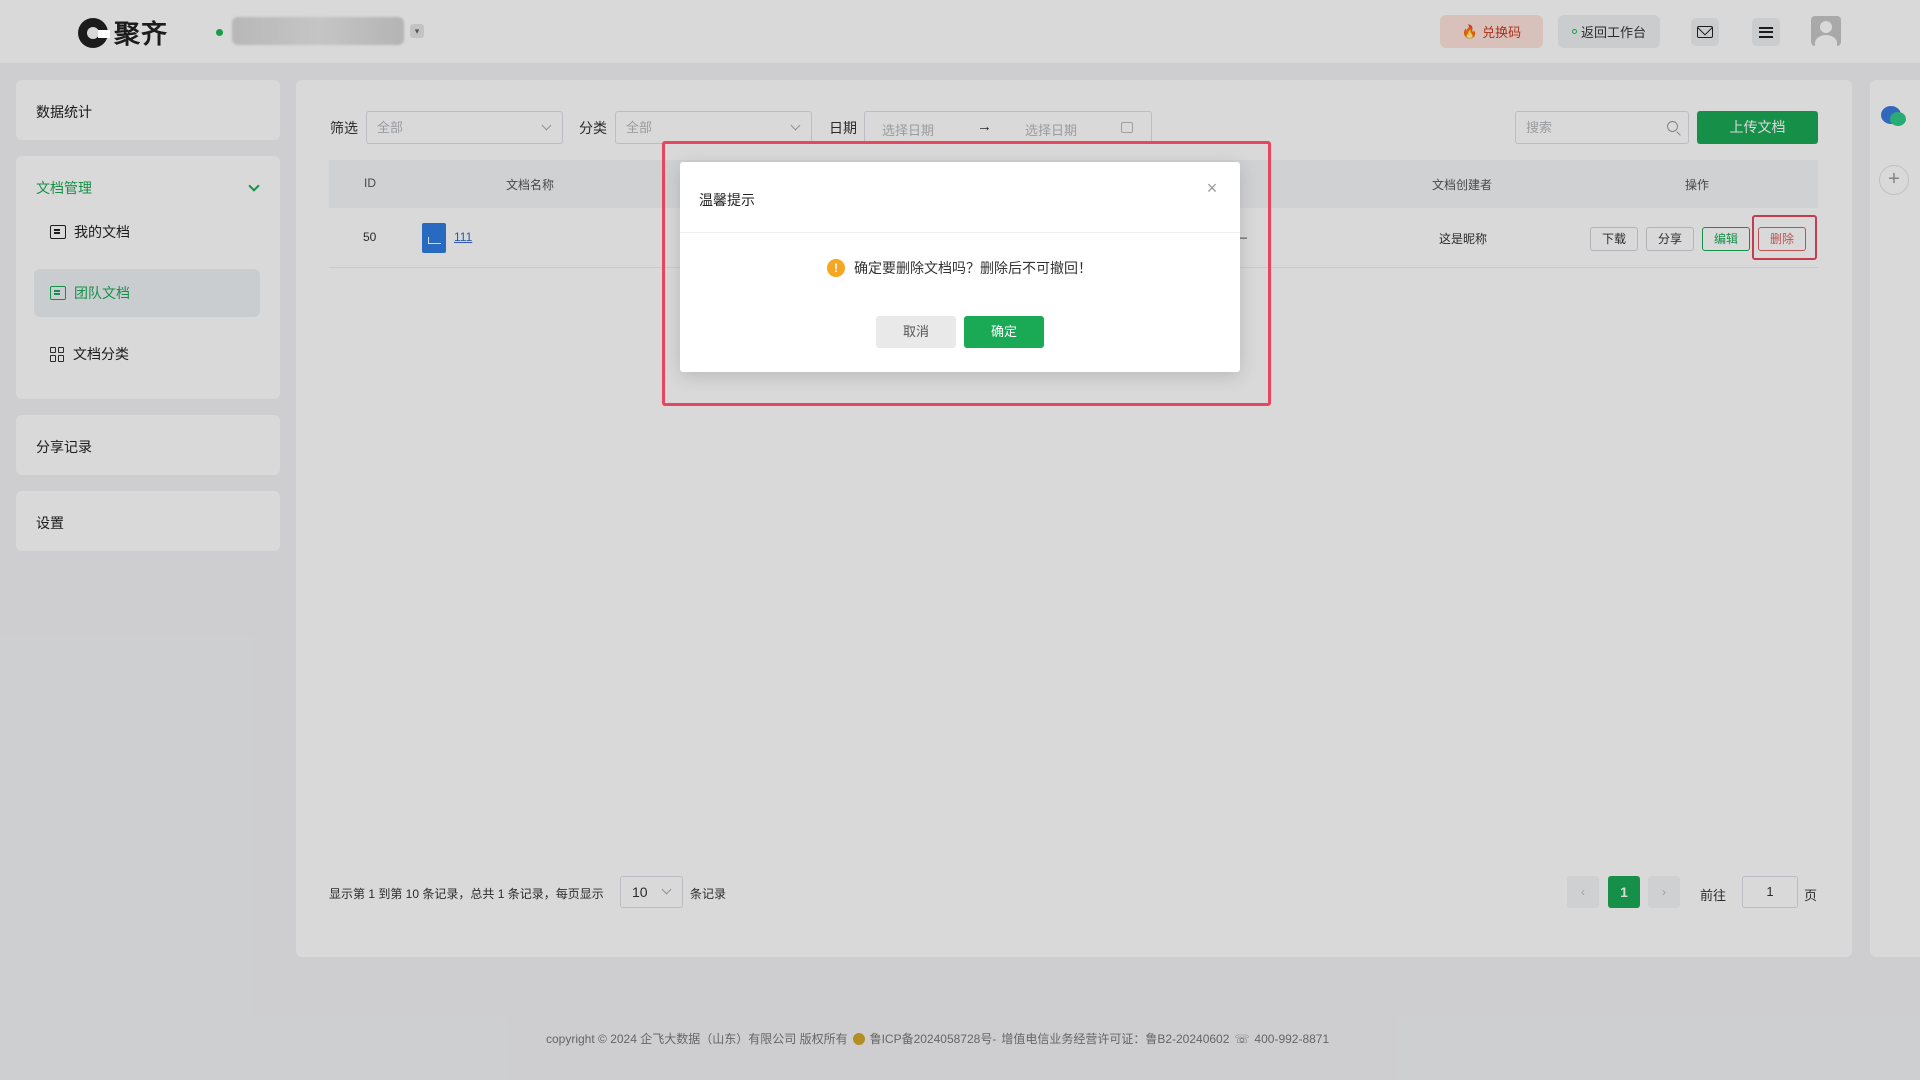 This screenshot has height=1080, width=1920. I want to click on confirm-button: 确定, so click(1004, 332).